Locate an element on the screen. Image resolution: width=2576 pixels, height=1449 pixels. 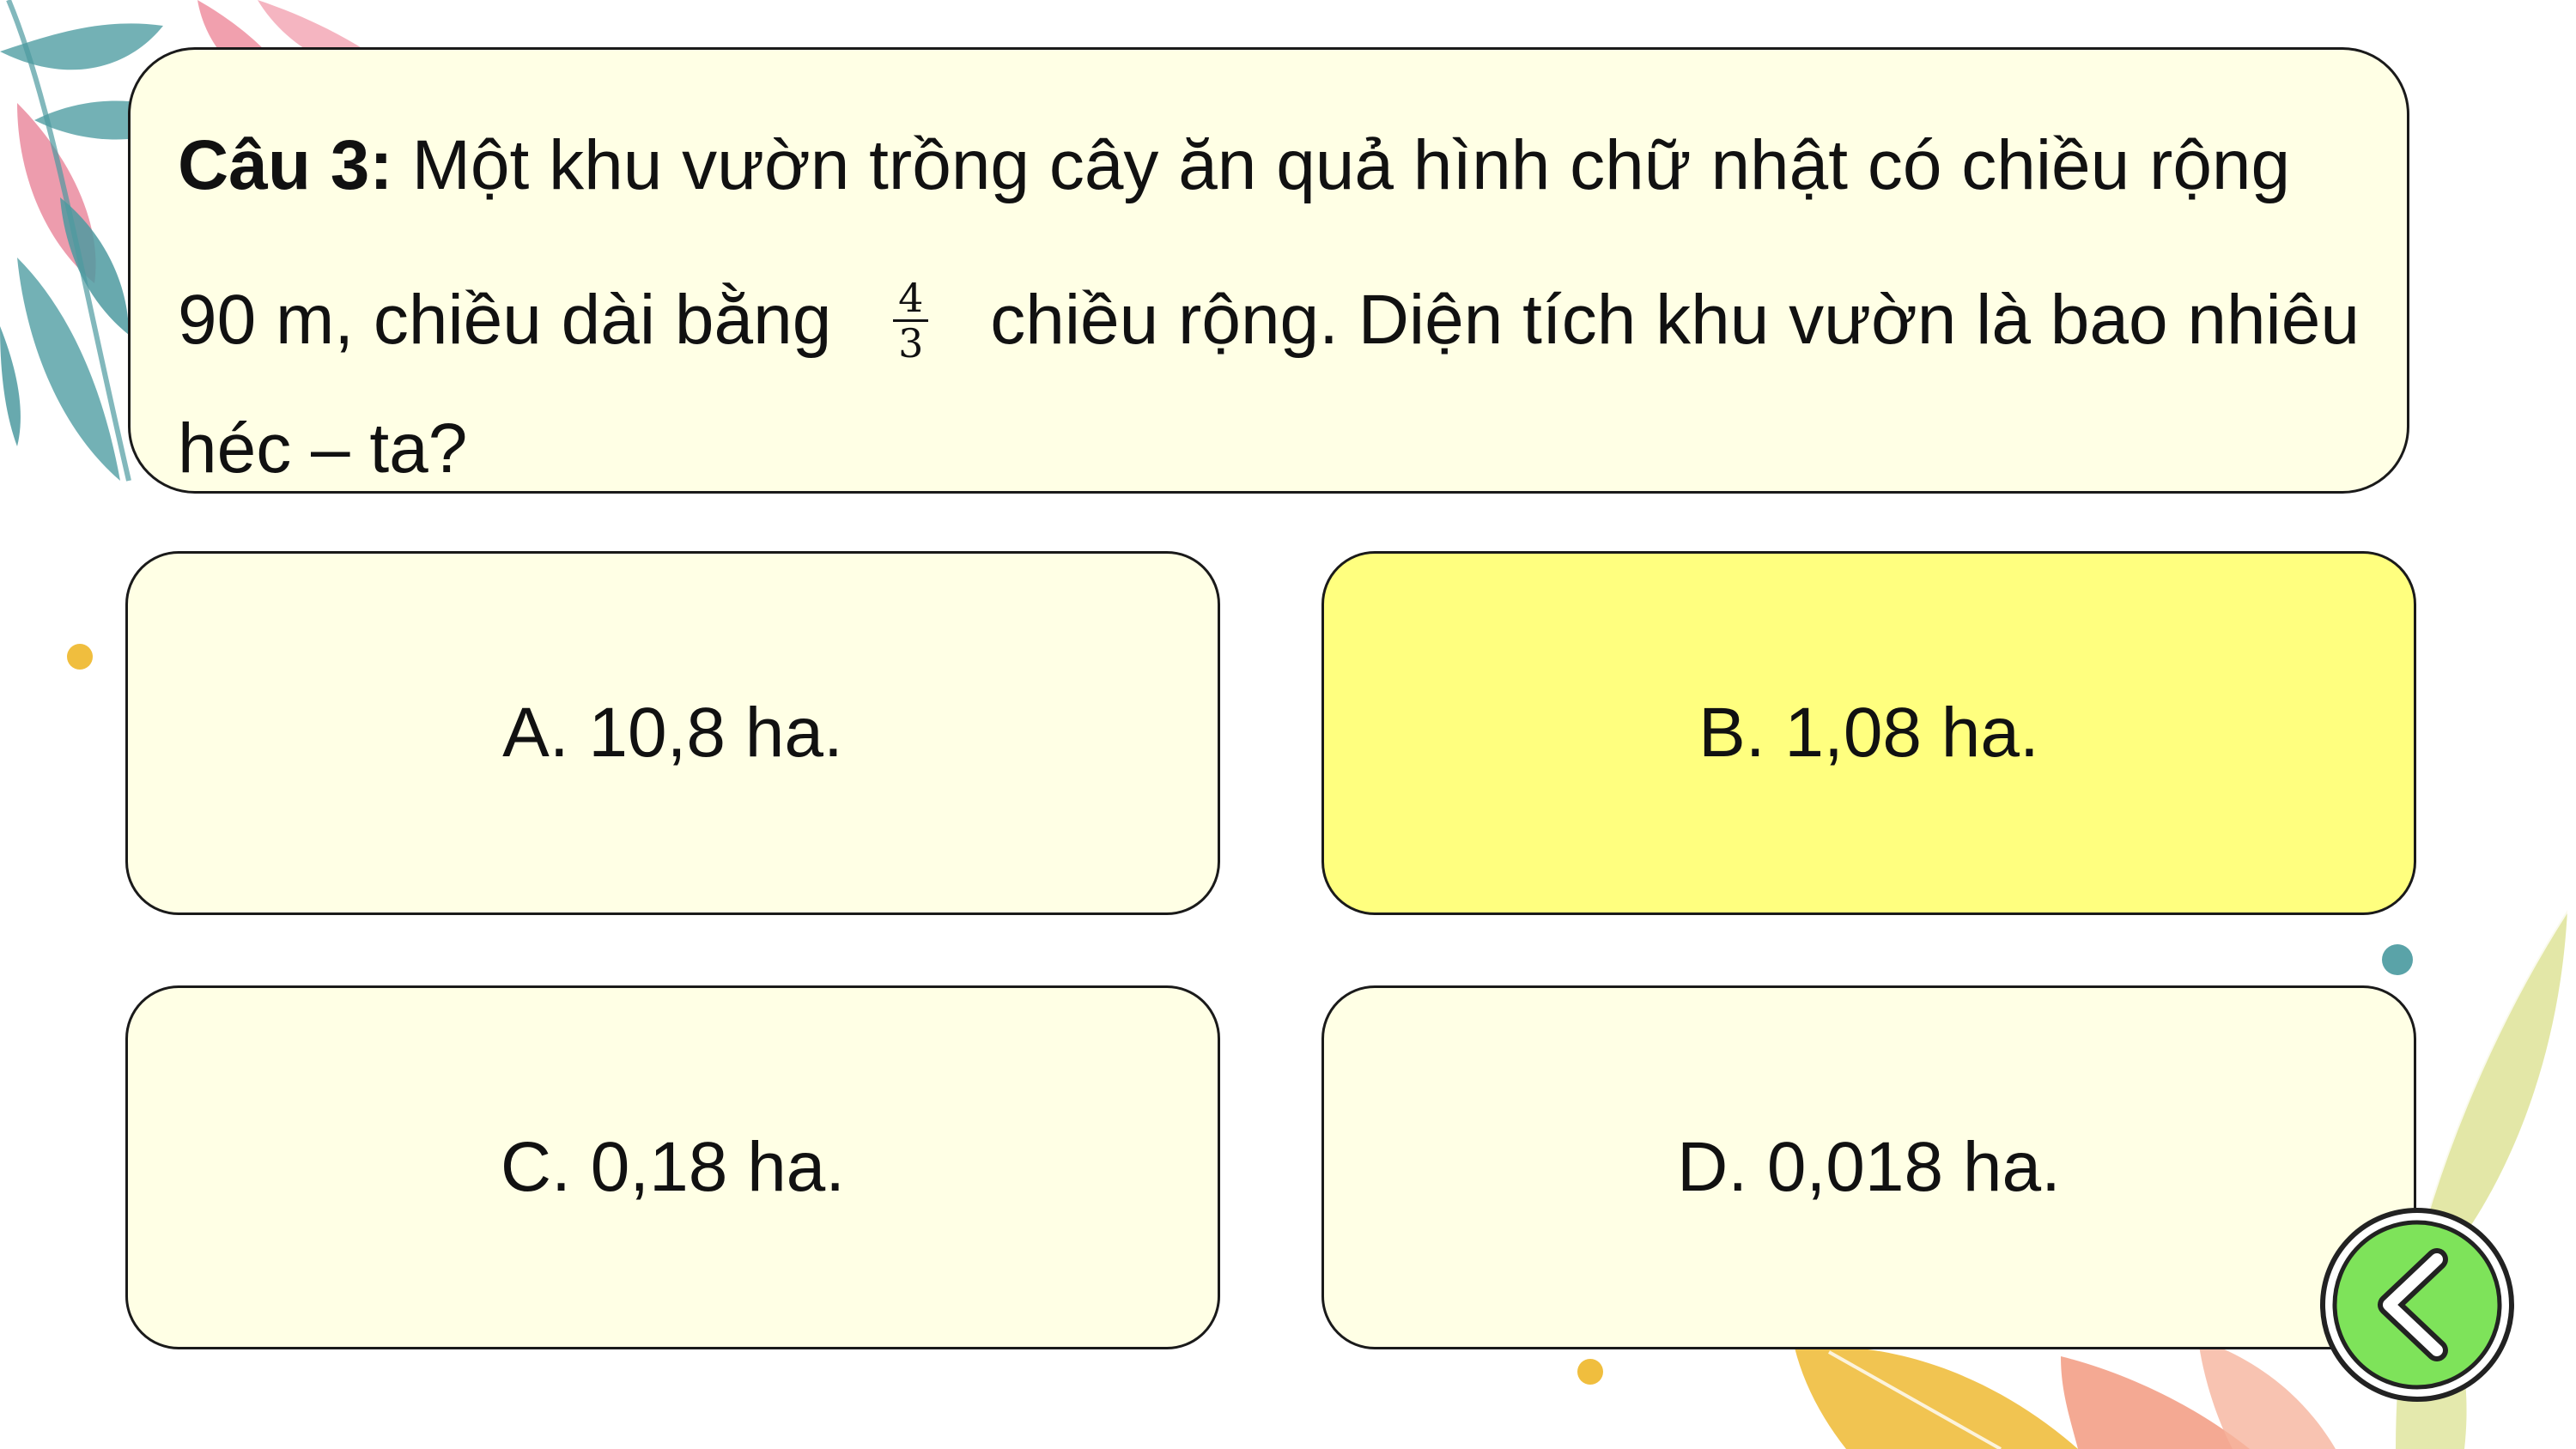
answer-option-d: D. 0,018 ha. is located at coordinates (1868, 1167).